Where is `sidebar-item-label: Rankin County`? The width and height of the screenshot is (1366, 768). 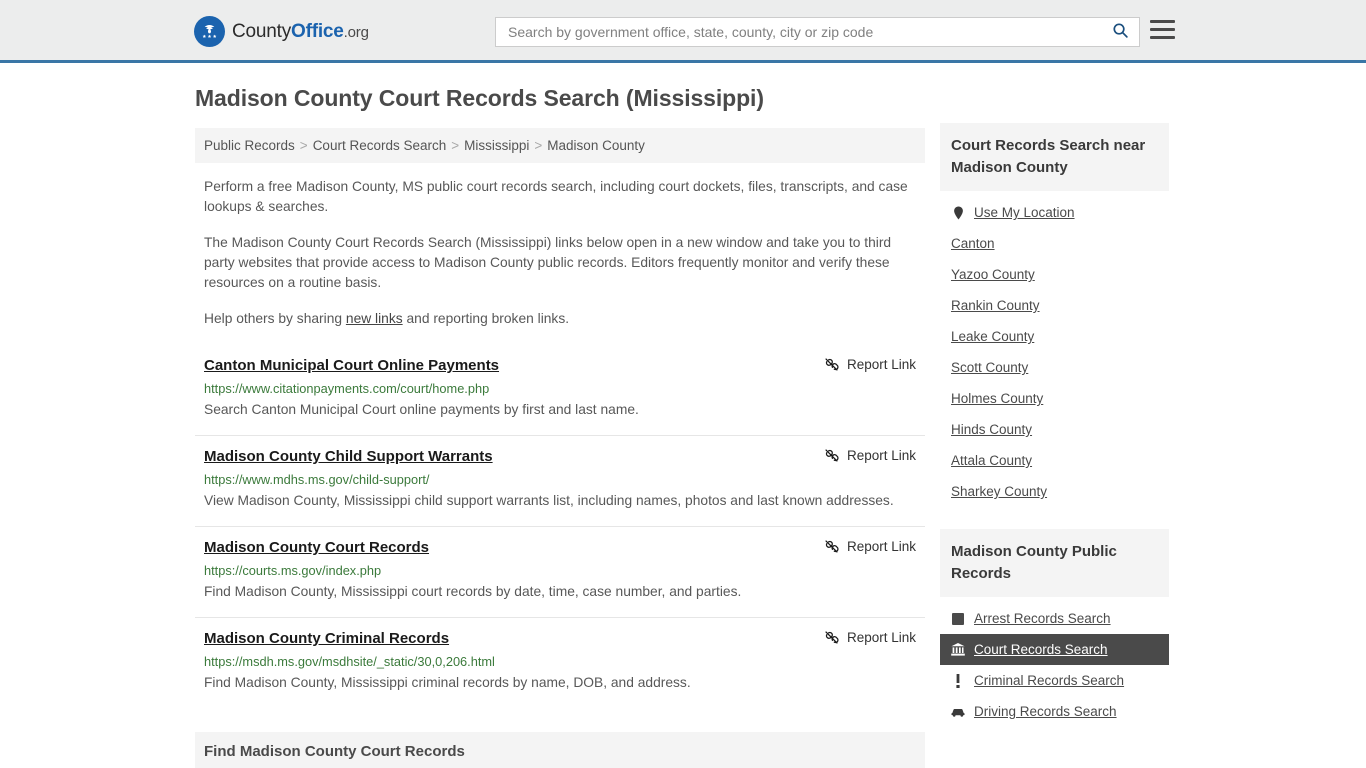 sidebar-item-label: Rankin County is located at coordinates (995, 305).